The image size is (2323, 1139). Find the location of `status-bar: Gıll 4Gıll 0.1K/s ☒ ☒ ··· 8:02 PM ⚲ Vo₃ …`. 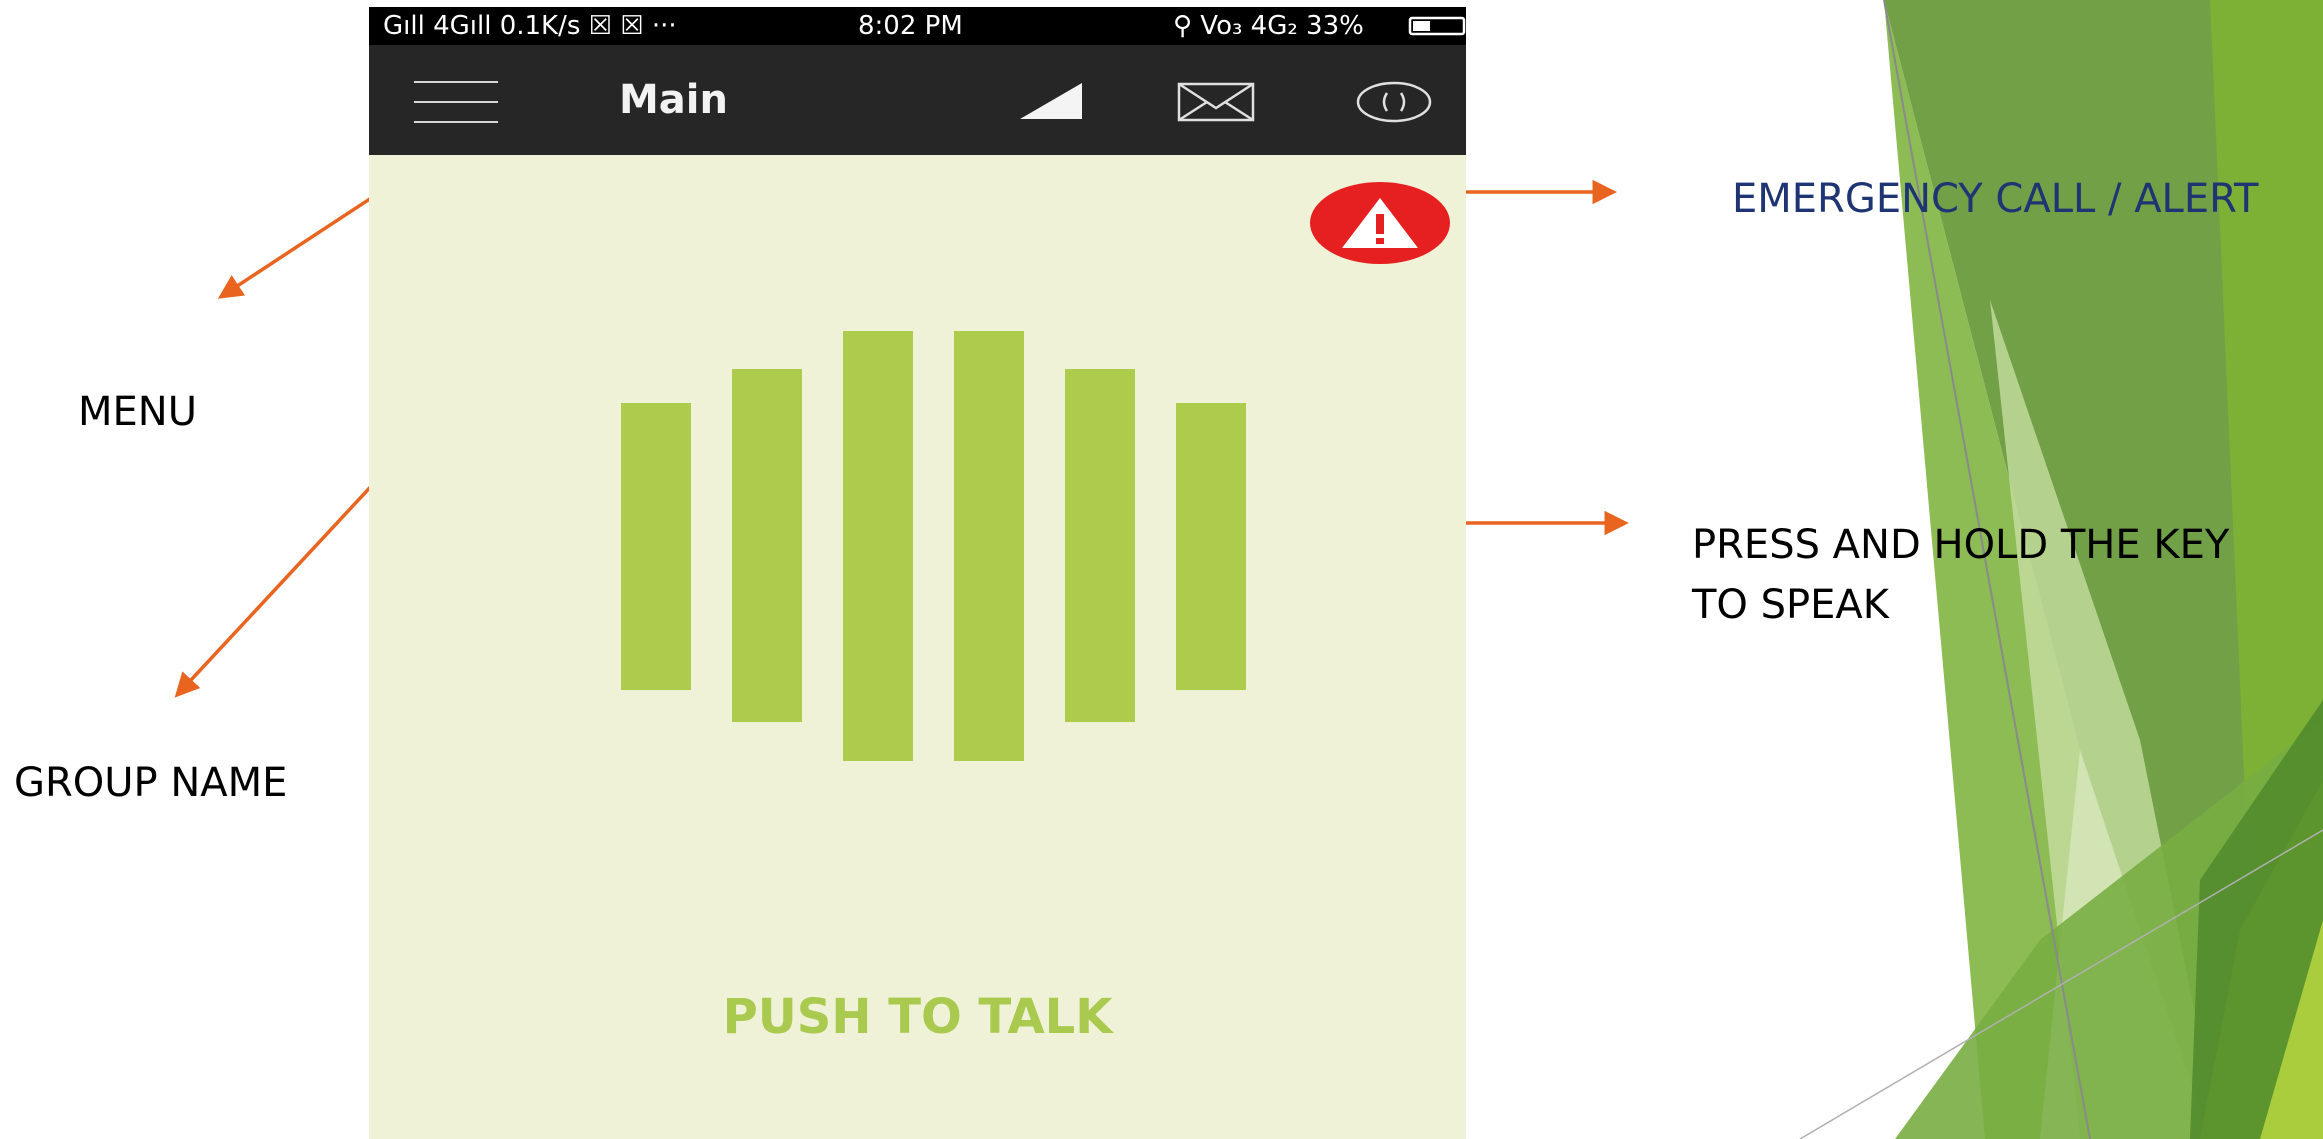

status-bar: Gıll 4Gıll 0.1K/s ☒ ☒ ··· 8:02 PM ⚲ Vo₃ … is located at coordinates (917, 26).